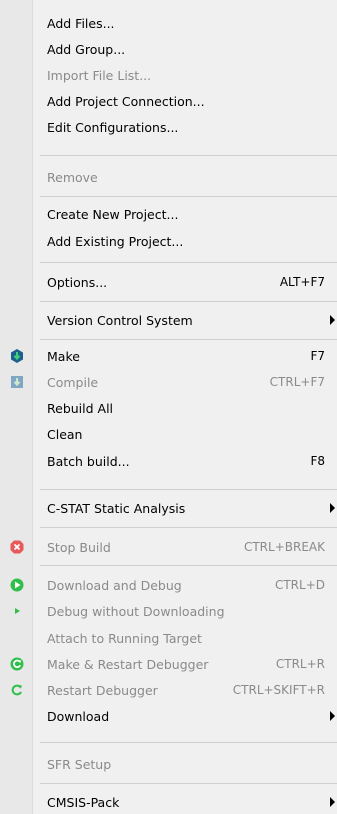 The width and height of the screenshot is (337, 814). What do you see at coordinates (168, 802) in the screenshot?
I see `menu-item-cmsis-pack: CMSIS-Pack` at bounding box center [168, 802].